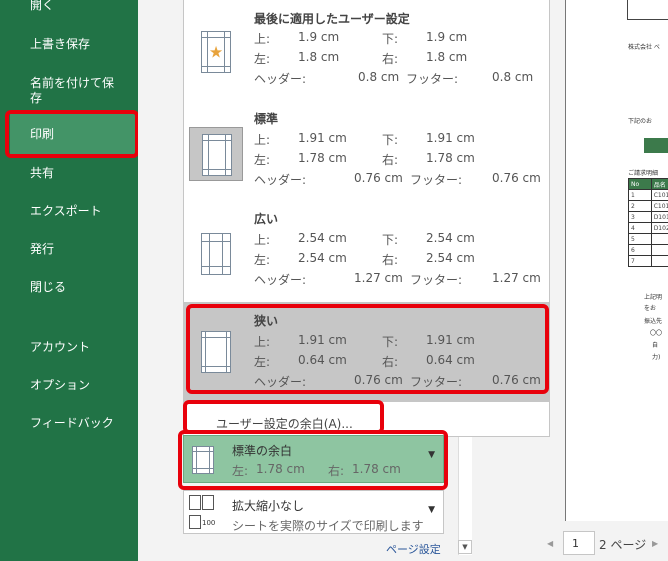  I want to click on sidebar-item-save-as: 名前を付けて保存, so click(75, 91).